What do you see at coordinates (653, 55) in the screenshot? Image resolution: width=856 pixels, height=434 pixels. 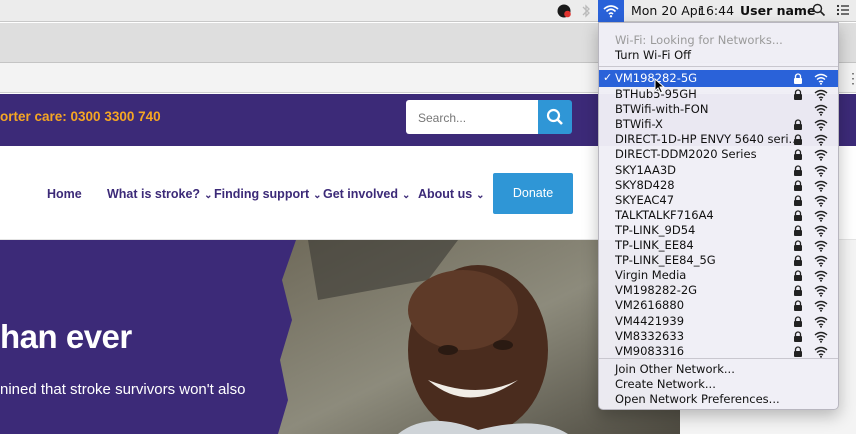 I see `turn-wifi-off-item: Turn Wi-Fi Off` at bounding box center [653, 55].